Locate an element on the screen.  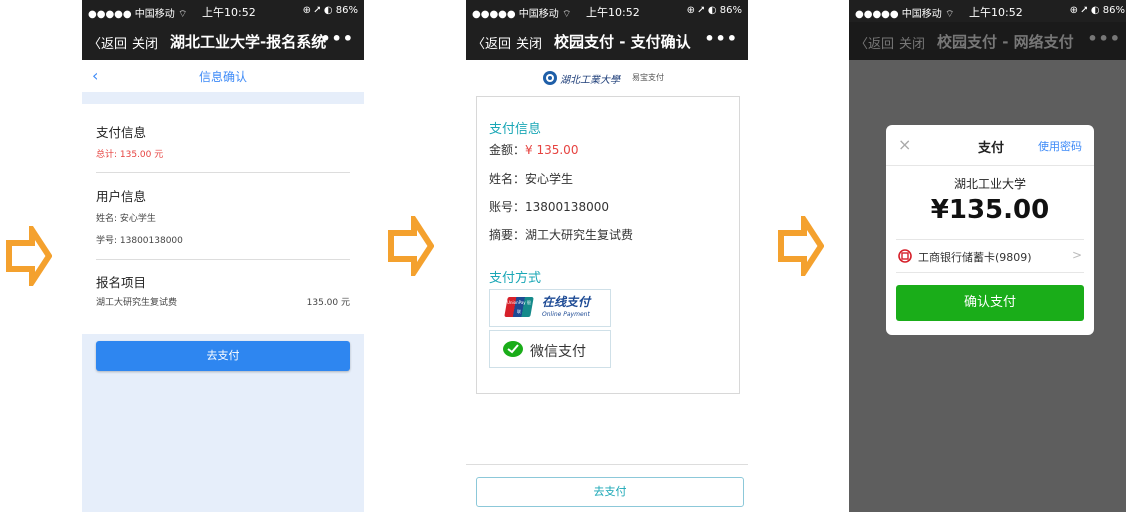
bank-card-label: 工商银行储蓄卡(9809) is located at coordinates (975, 257).